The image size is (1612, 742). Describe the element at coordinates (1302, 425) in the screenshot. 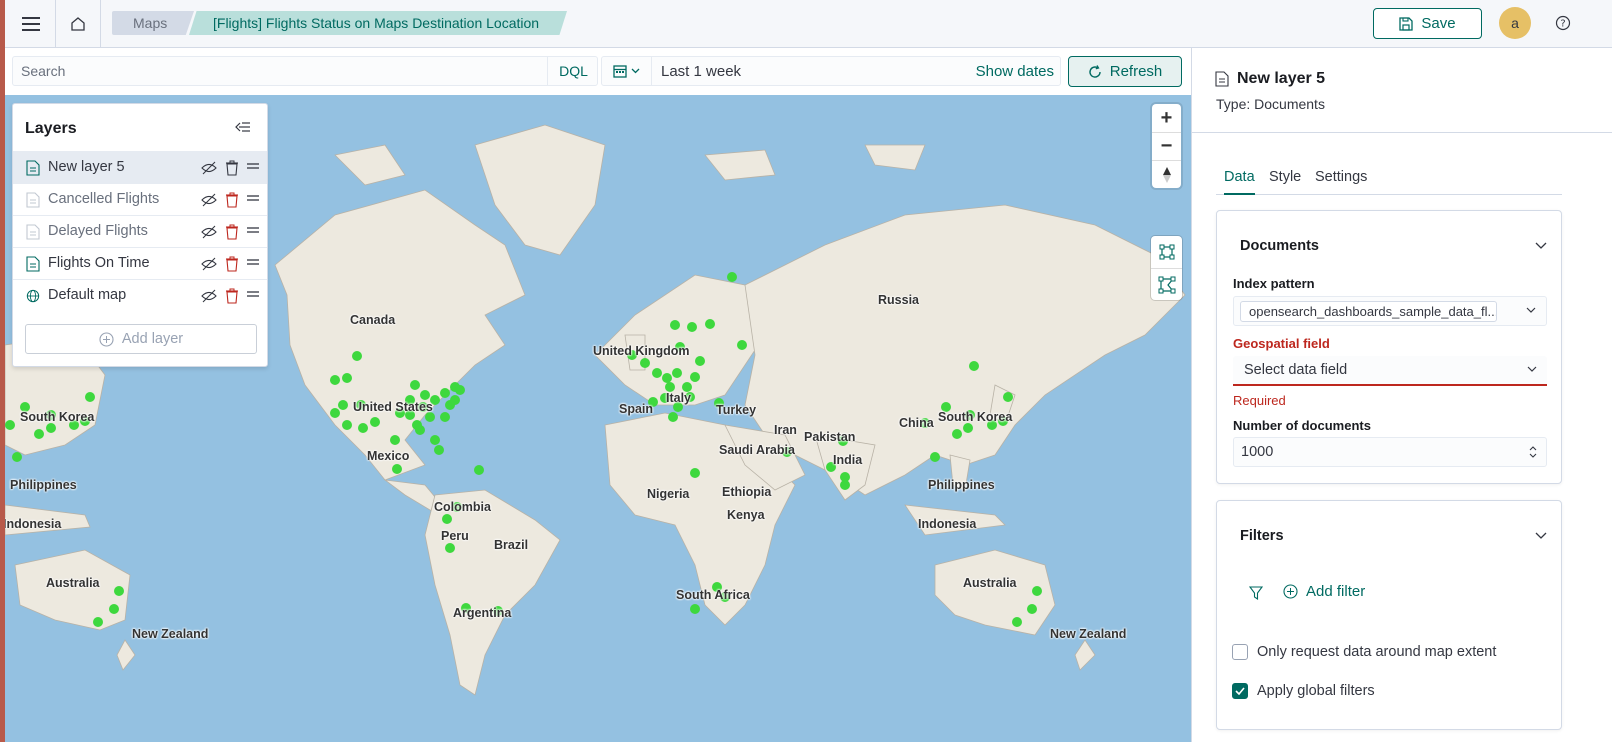

I see `number-of-documents-label: Number of documents` at that location.